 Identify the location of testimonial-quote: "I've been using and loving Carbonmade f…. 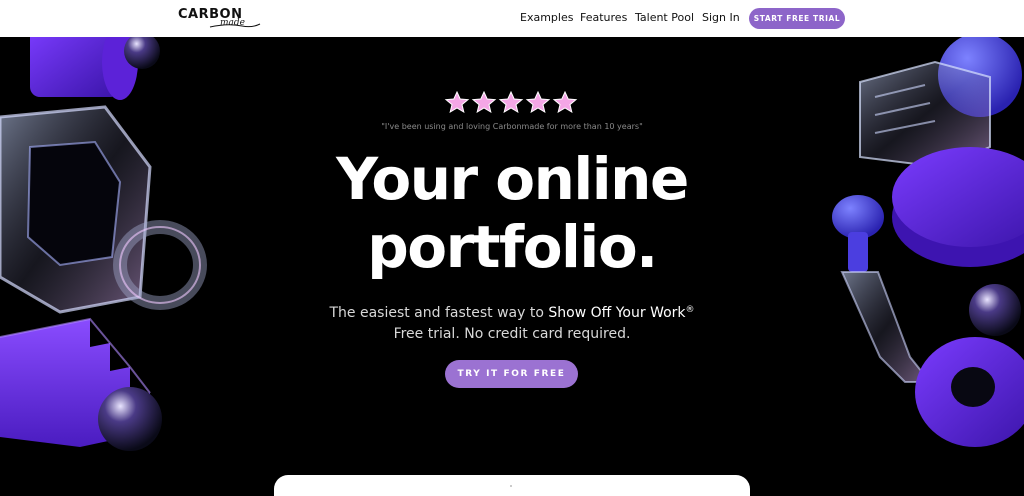
(512, 126).